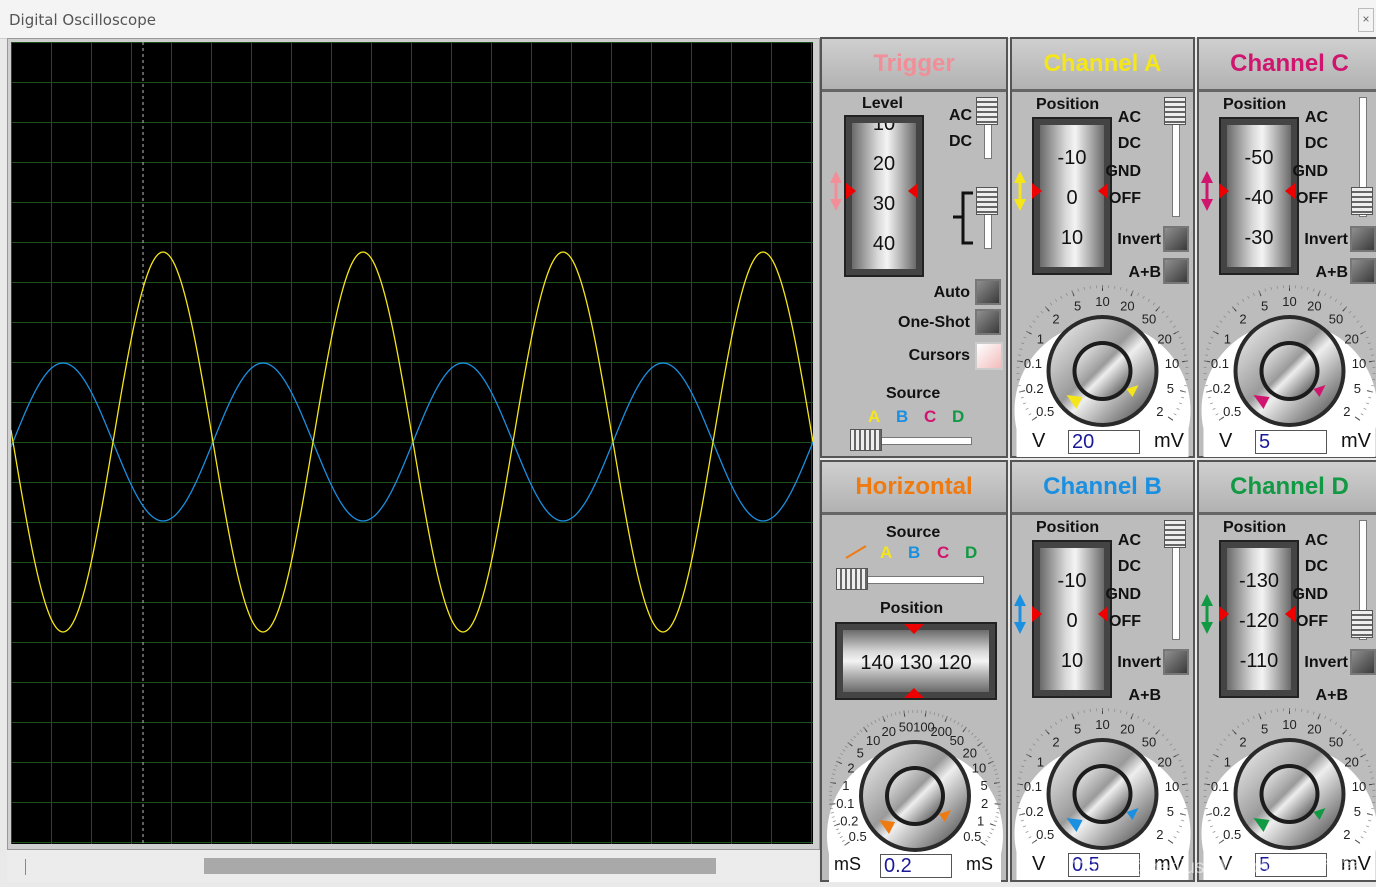  Describe the element at coordinates (857, 551) in the screenshot. I see `ramp-icon` at that location.